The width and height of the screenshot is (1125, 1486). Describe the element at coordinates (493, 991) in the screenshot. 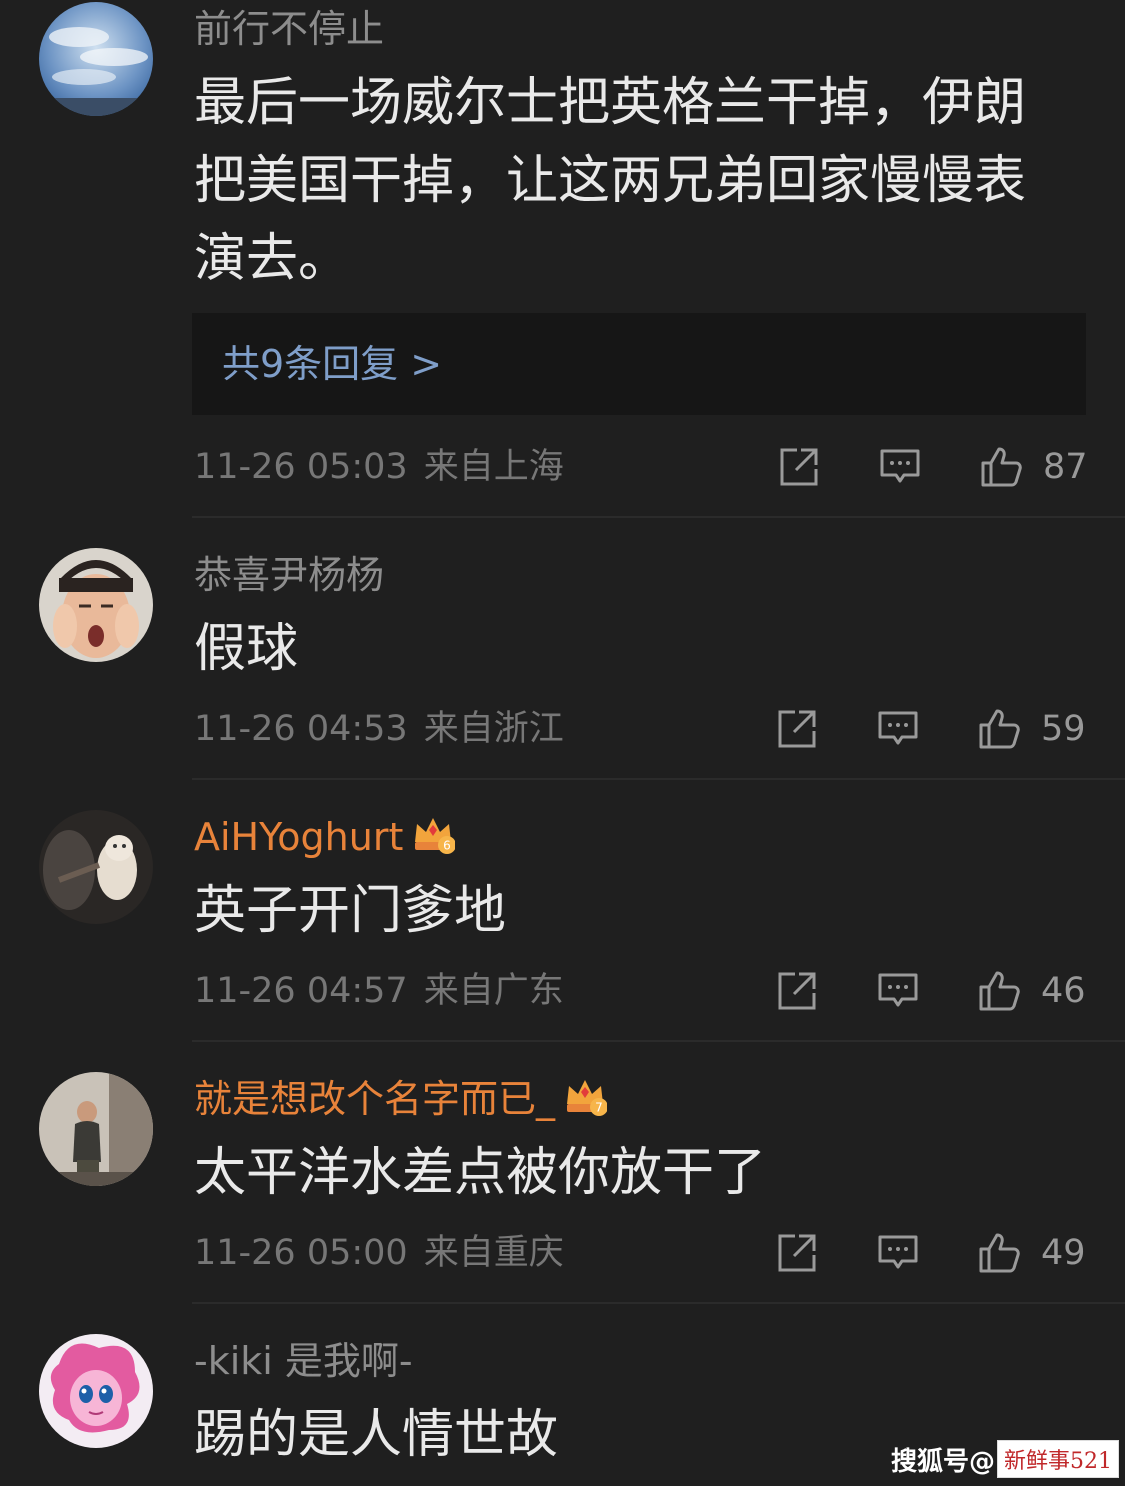

I see `location: 来自广东` at that location.